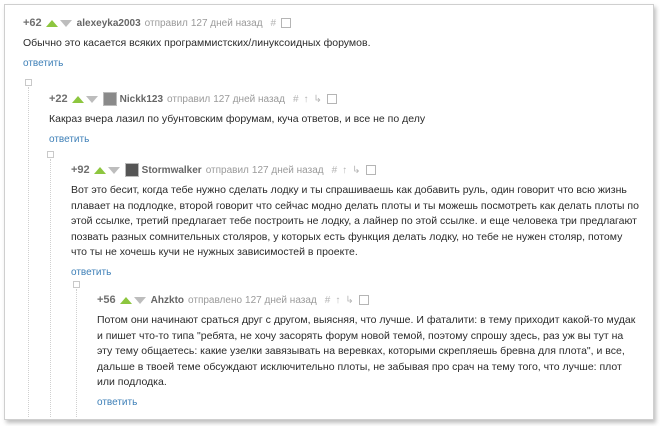 The image size is (660, 426). What do you see at coordinates (109, 23) in the screenshot?
I see `comment-author: alexeyka2003` at bounding box center [109, 23].